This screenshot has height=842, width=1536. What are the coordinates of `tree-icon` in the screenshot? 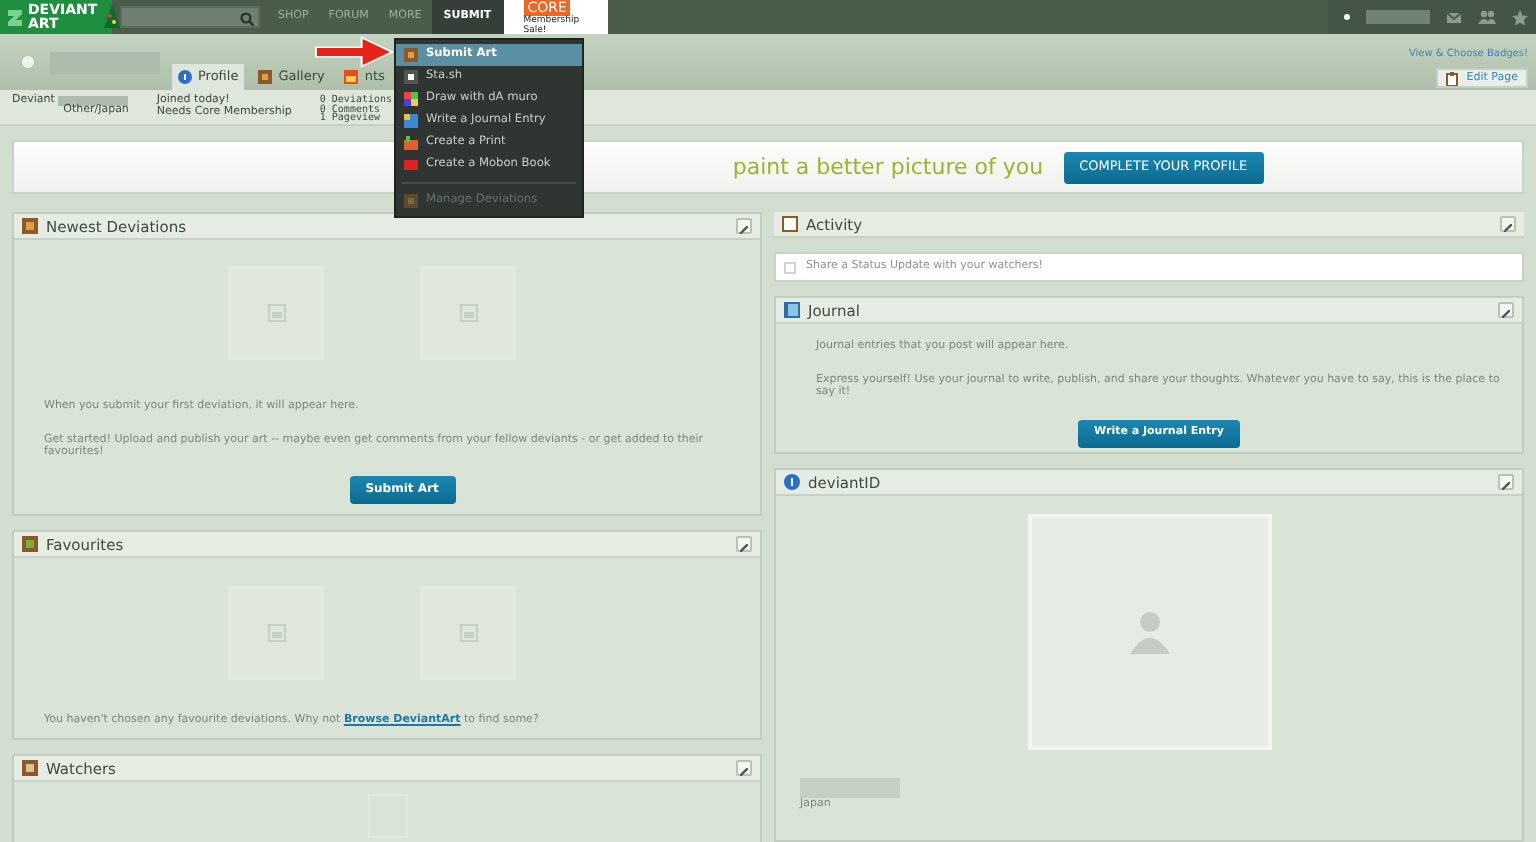 It's located at (111, 17).